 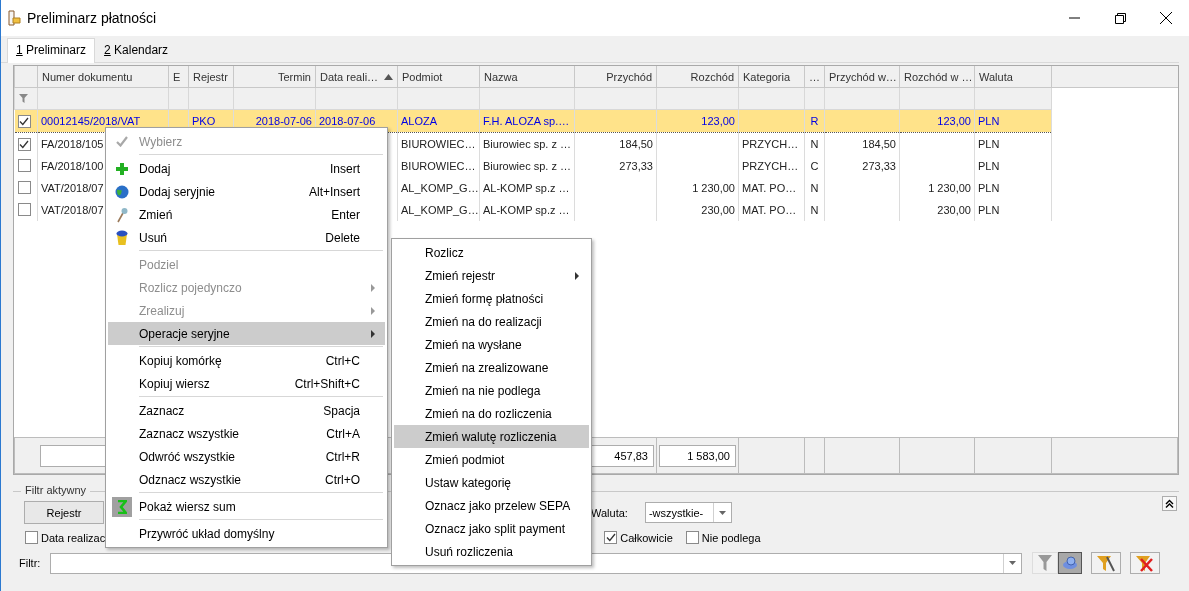 What do you see at coordinates (609, 512) in the screenshot?
I see `field-label: Waluta:` at bounding box center [609, 512].